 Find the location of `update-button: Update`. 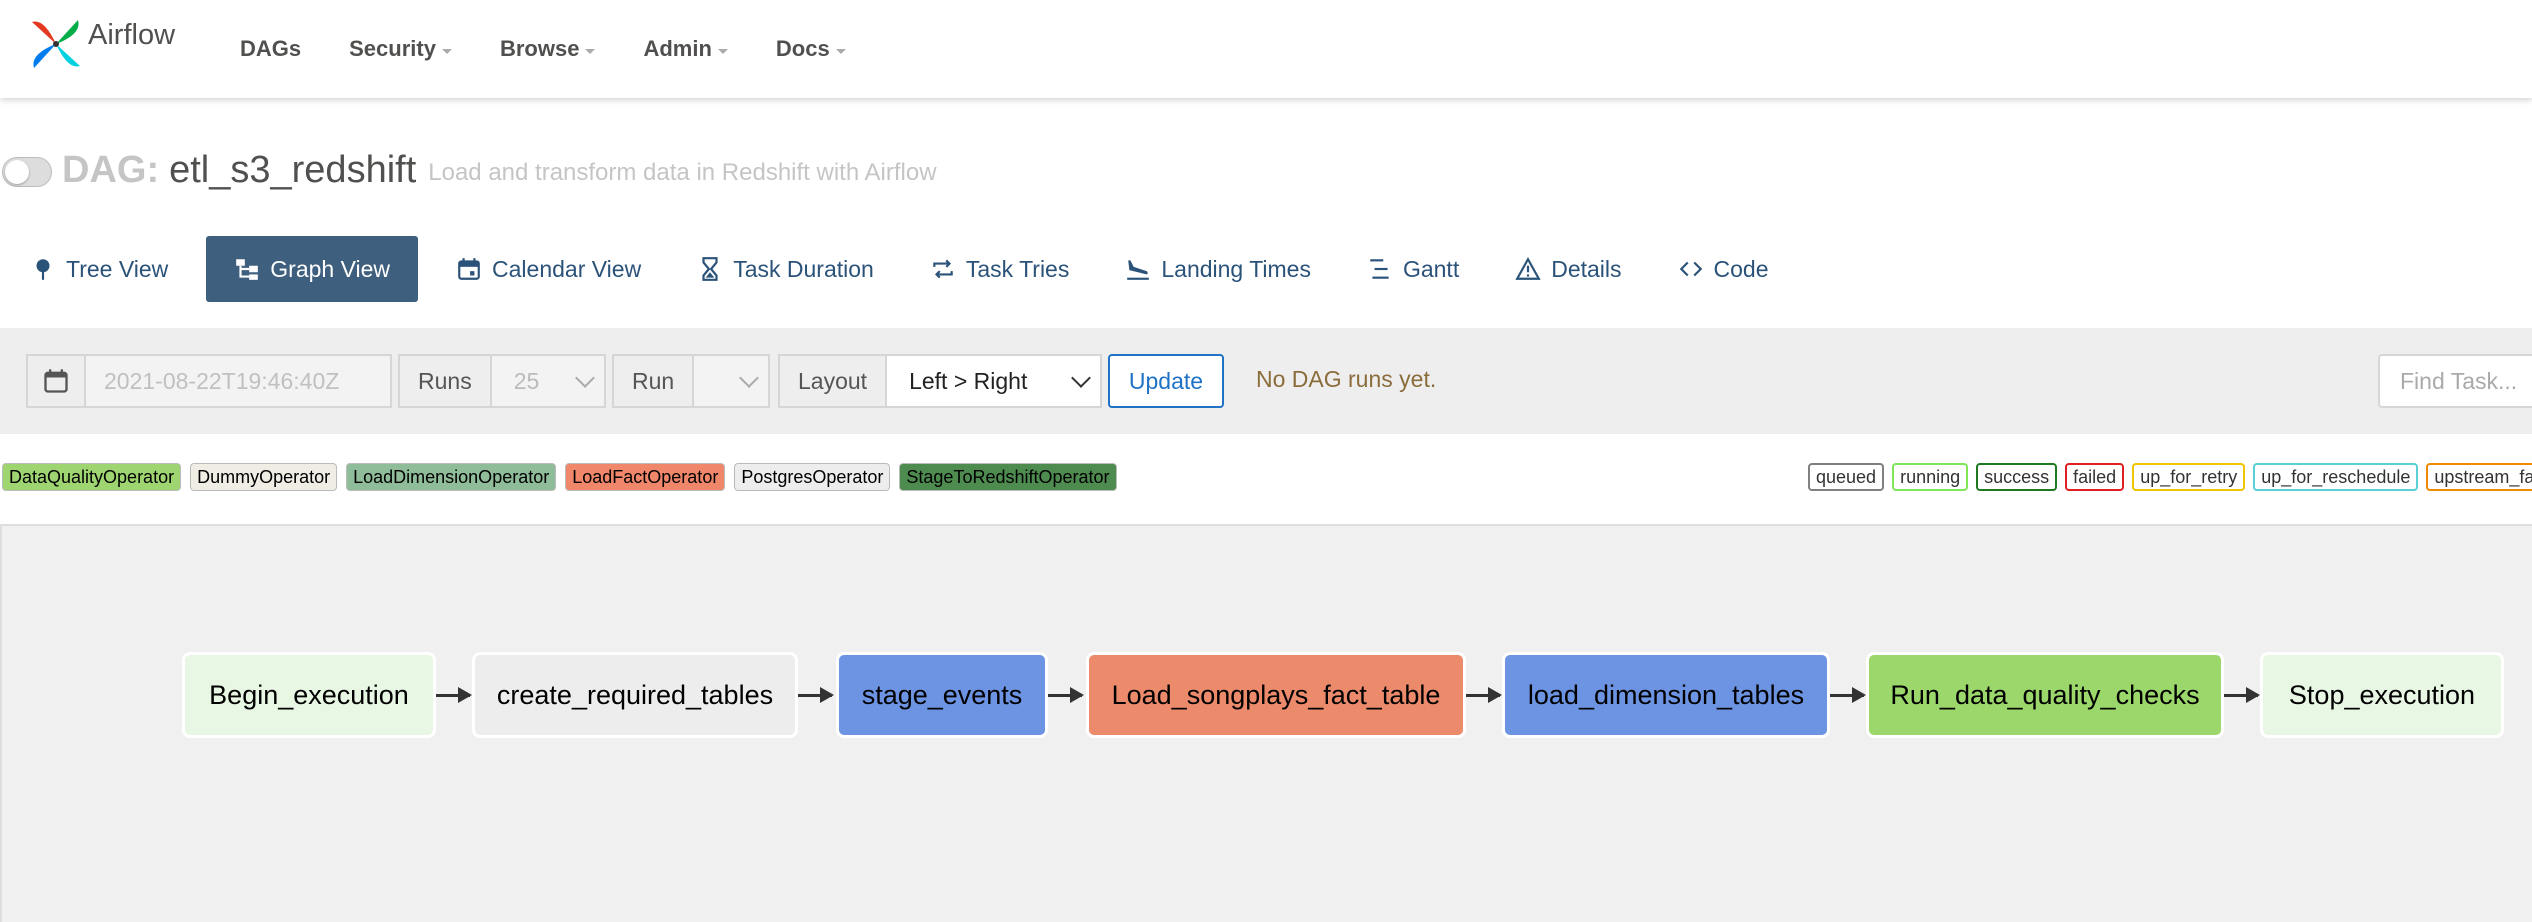

update-button: Update is located at coordinates (1166, 381).